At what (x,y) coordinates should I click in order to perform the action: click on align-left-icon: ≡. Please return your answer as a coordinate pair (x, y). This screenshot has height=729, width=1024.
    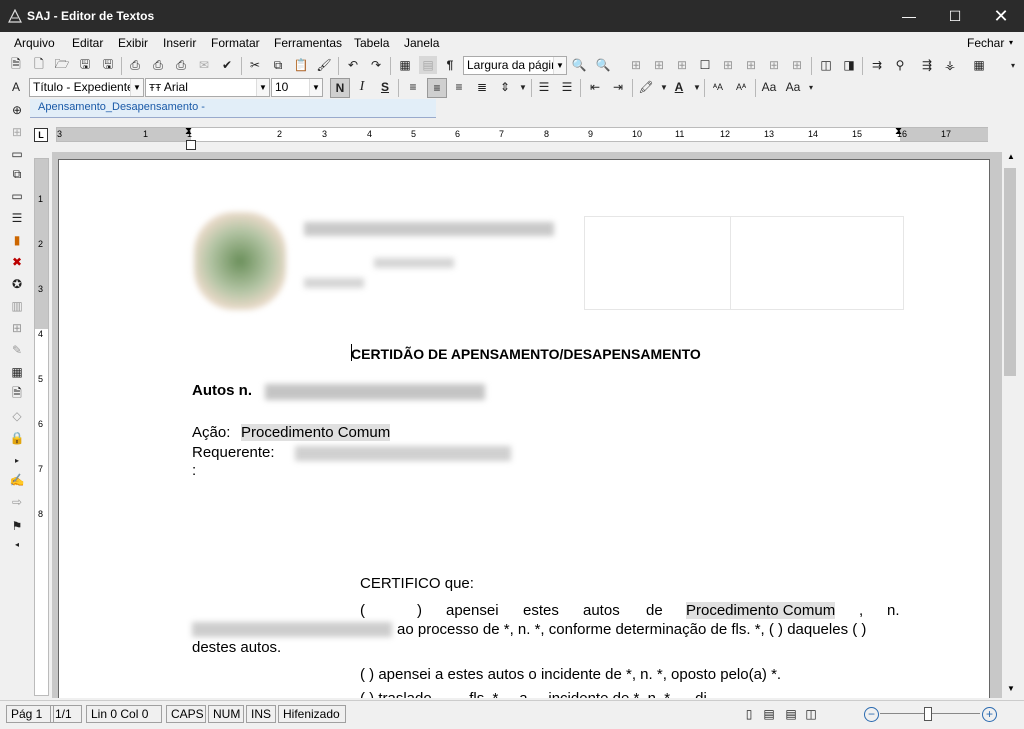
    Looking at the image, I should click on (413, 87).